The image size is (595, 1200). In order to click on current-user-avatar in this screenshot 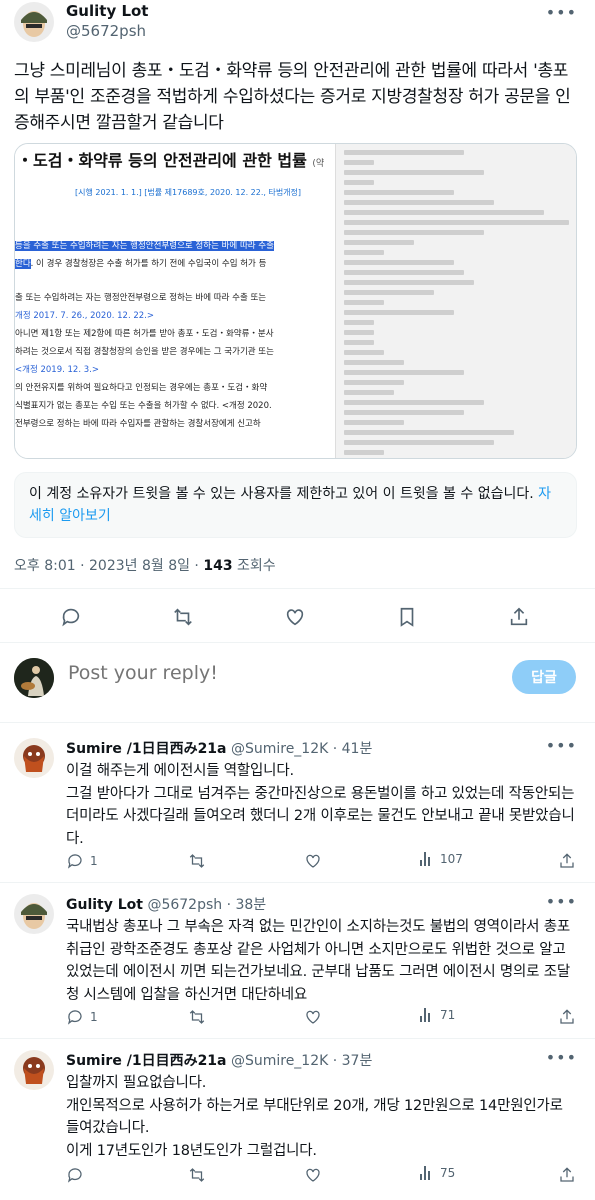, I will do `click(34, 678)`.